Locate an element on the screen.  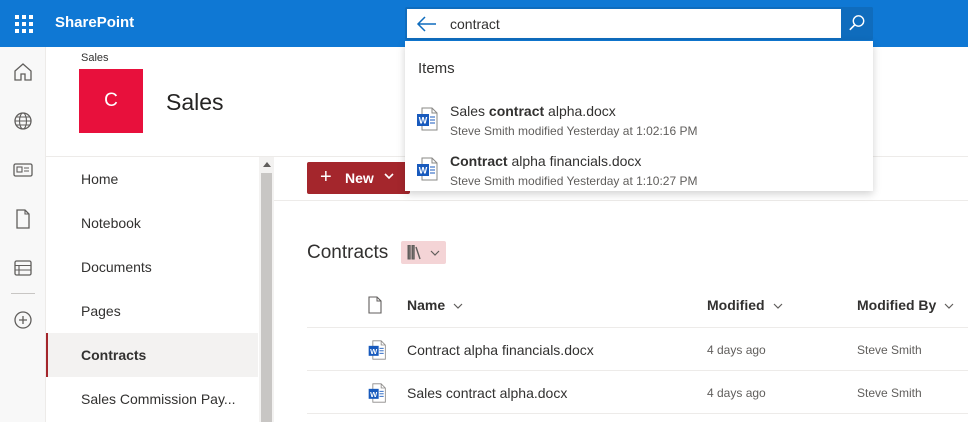
globe-icon is located at coordinates (23, 121).